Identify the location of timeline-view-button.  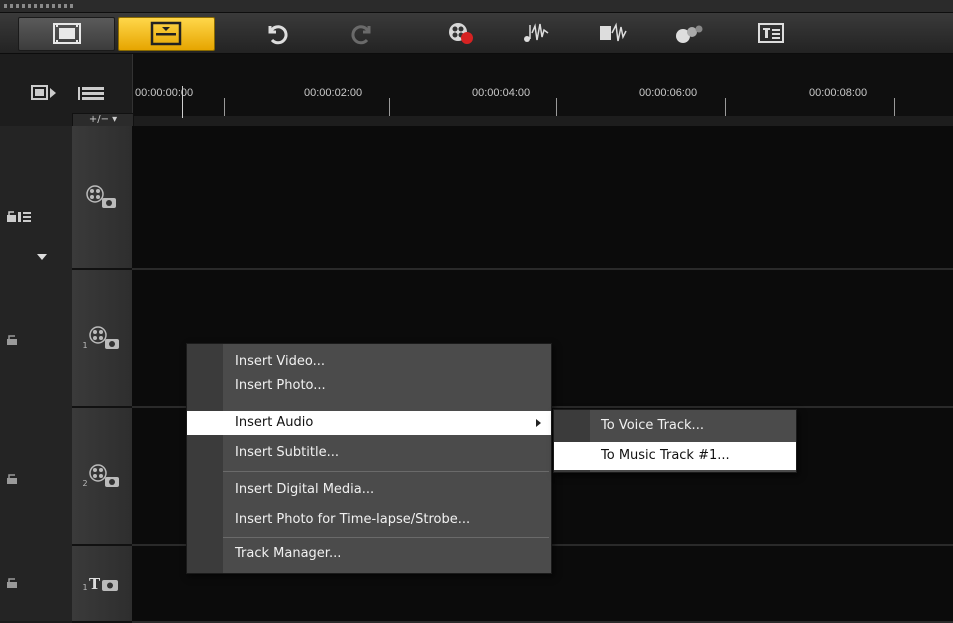
(166, 34).